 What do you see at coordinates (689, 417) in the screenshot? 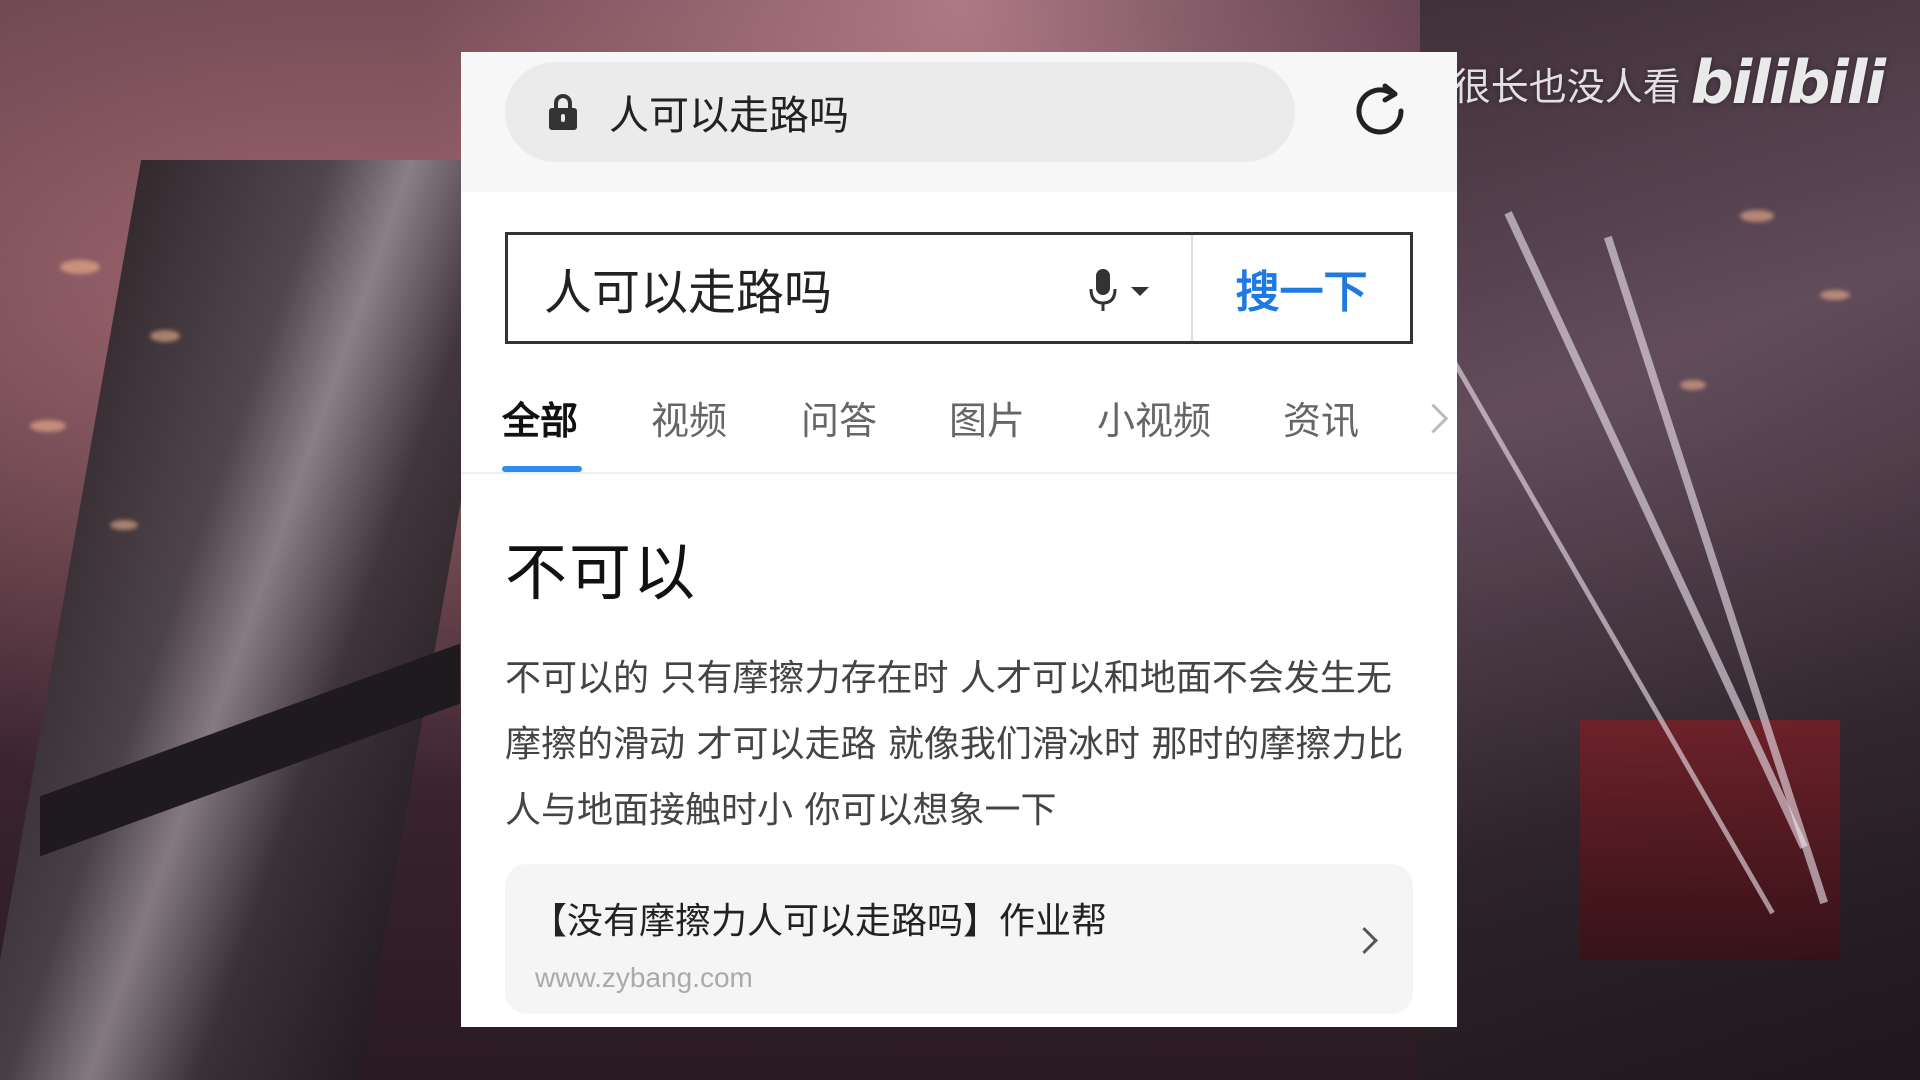
I see `tab-video: 视频` at bounding box center [689, 417].